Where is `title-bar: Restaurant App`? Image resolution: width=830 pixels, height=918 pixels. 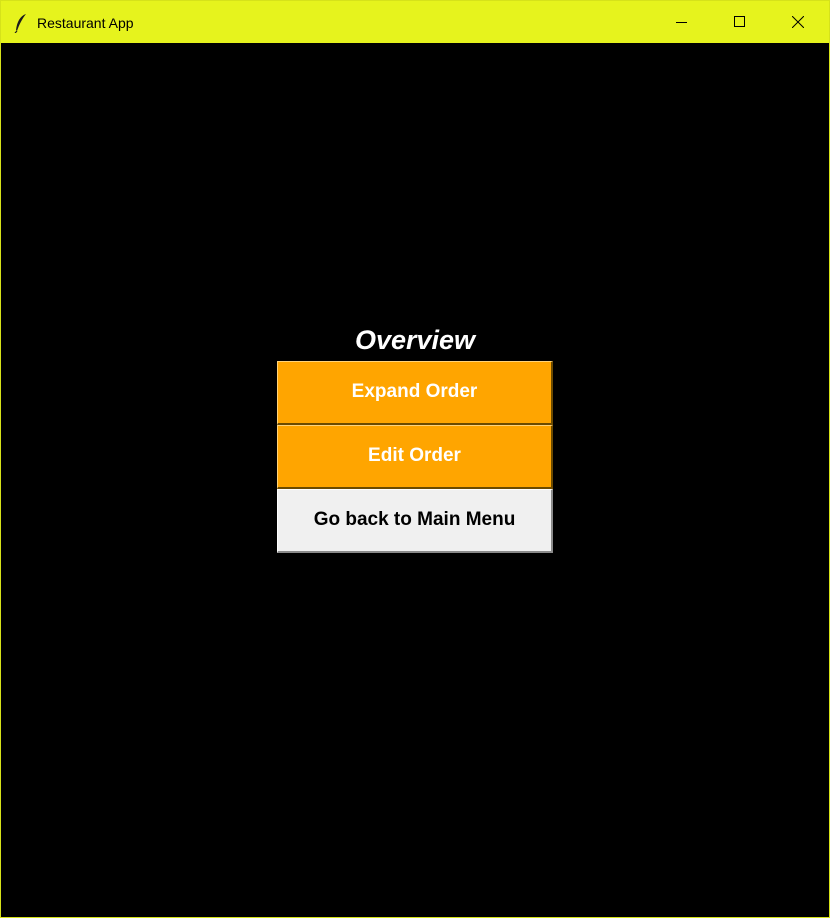
title-bar: Restaurant App is located at coordinates (415, 22).